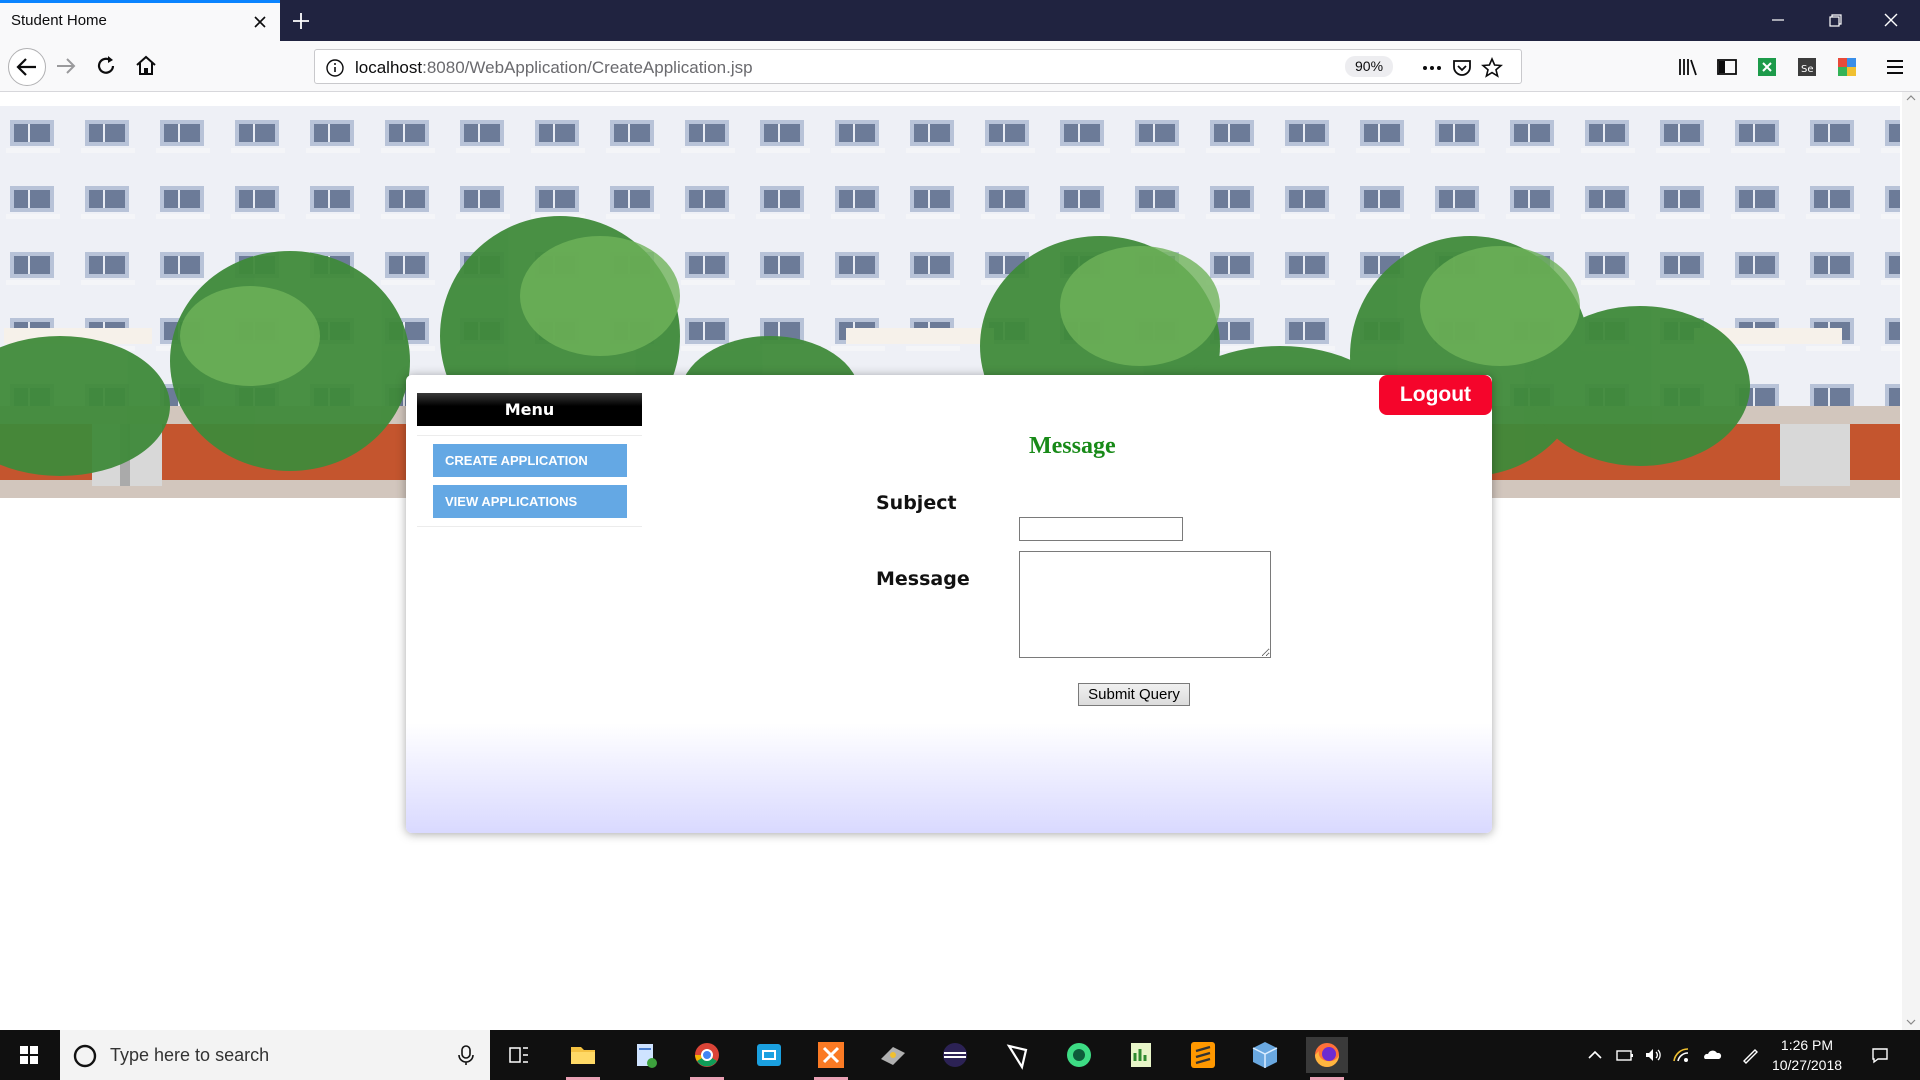 Image resolution: width=1920 pixels, height=1080 pixels. Describe the element at coordinates (529, 409) in the screenshot. I see `menu-heading: Menu` at that location.